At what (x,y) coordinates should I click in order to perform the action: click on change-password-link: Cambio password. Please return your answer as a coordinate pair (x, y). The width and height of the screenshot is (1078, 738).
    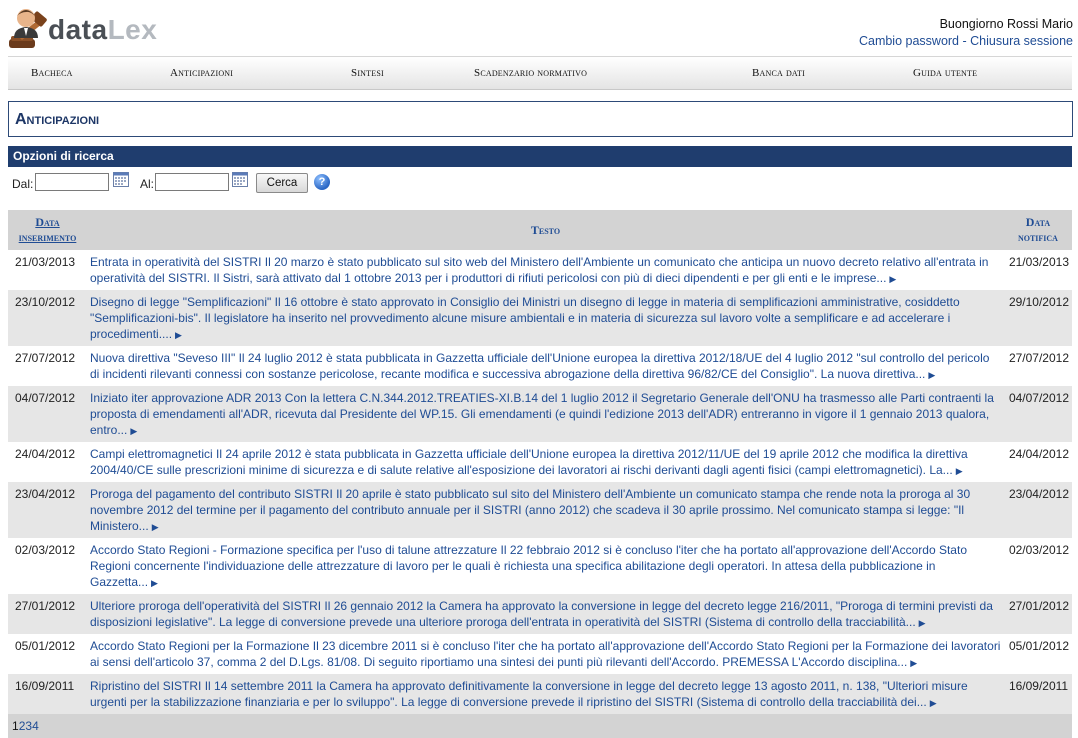
    Looking at the image, I should click on (909, 41).